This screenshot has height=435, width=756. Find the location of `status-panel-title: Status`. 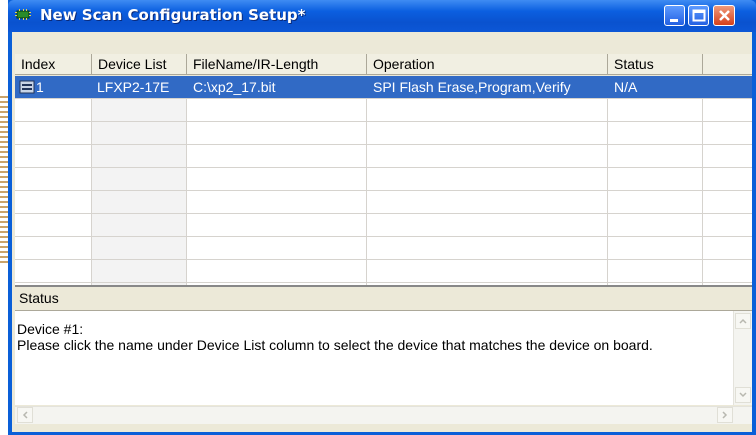

status-panel-title: Status is located at coordinates (383, 298).